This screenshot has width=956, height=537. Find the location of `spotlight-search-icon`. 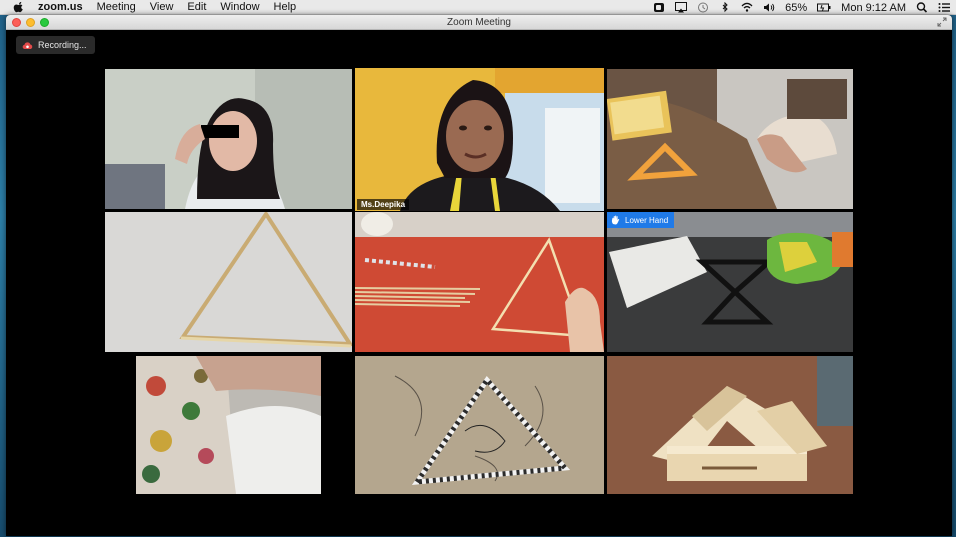

spotlight-search-icon is located at coordinates (922, 7).